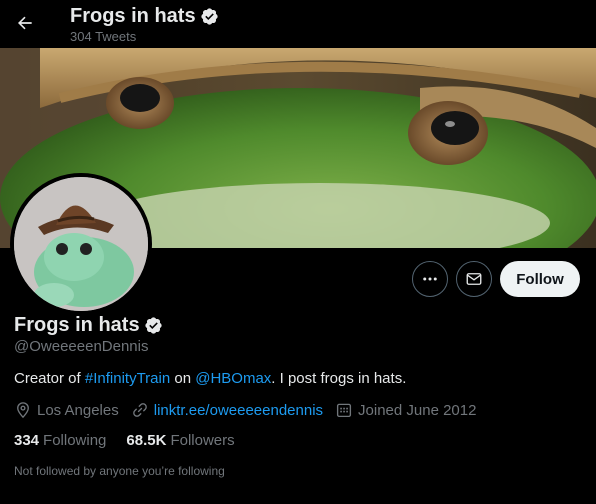 The image size is (596, 504). I want to click on bio-text: Creator of, so click(49, 378).